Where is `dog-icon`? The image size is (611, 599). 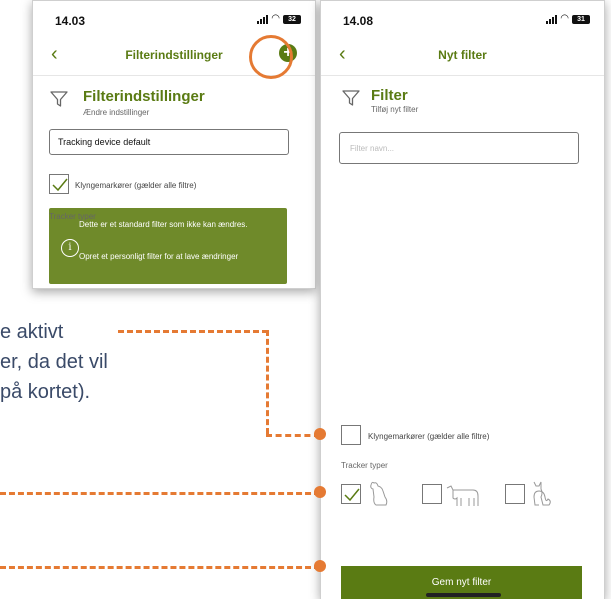 dog-icon is located at coordinates (379, 493).